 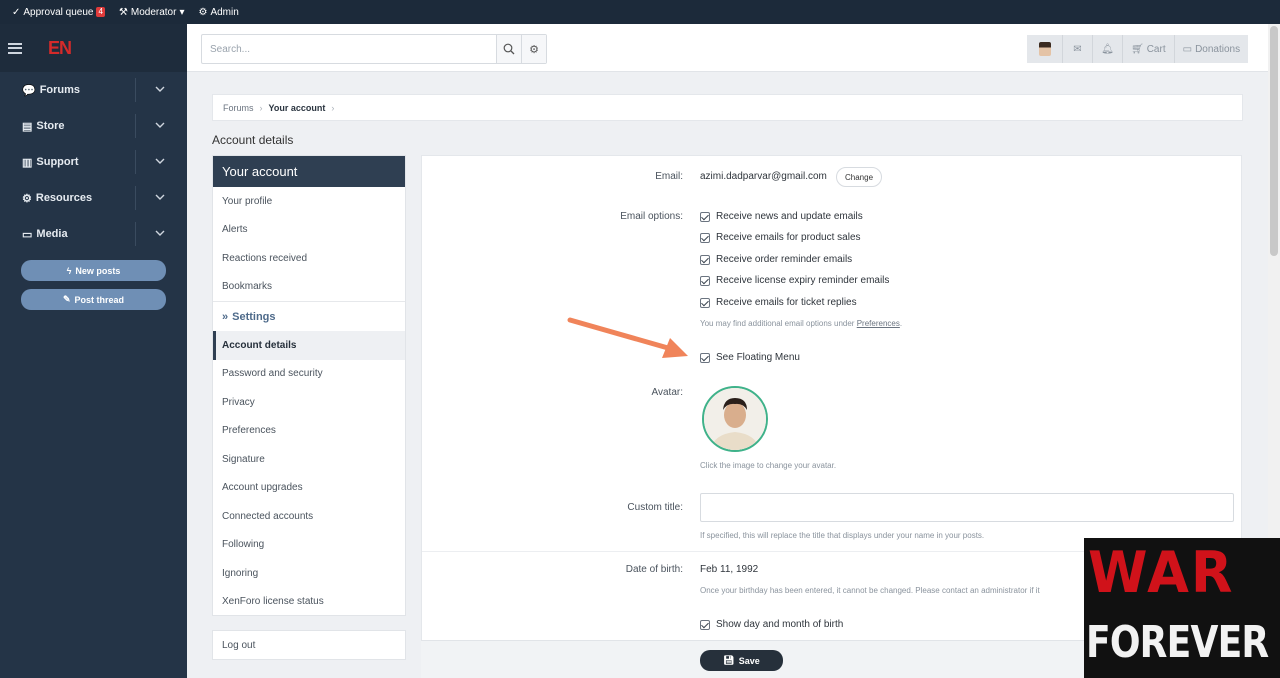 What do you see at coordinates (803, 280) in the screenshot?
I see `checkbox-label: Receive license expiry reminder emails` at bounding box center [803, 280].